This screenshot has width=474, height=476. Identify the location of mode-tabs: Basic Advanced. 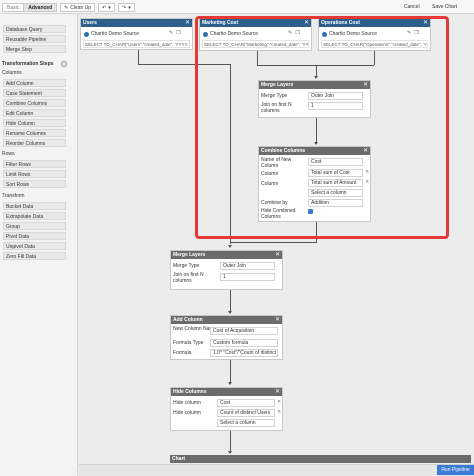
(30, 7).